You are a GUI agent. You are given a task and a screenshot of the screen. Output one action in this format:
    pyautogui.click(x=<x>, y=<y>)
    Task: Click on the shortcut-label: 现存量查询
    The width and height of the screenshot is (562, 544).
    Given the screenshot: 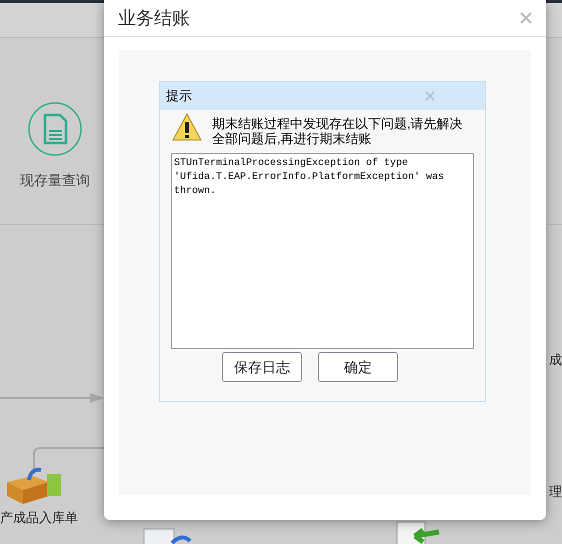 What is the action you would take?
    pyautogui.click(x=55, y=180)
    